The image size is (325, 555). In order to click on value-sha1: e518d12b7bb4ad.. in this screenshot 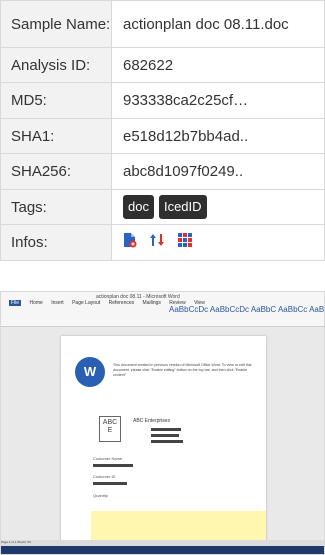, I will do `click(218, 136)`.